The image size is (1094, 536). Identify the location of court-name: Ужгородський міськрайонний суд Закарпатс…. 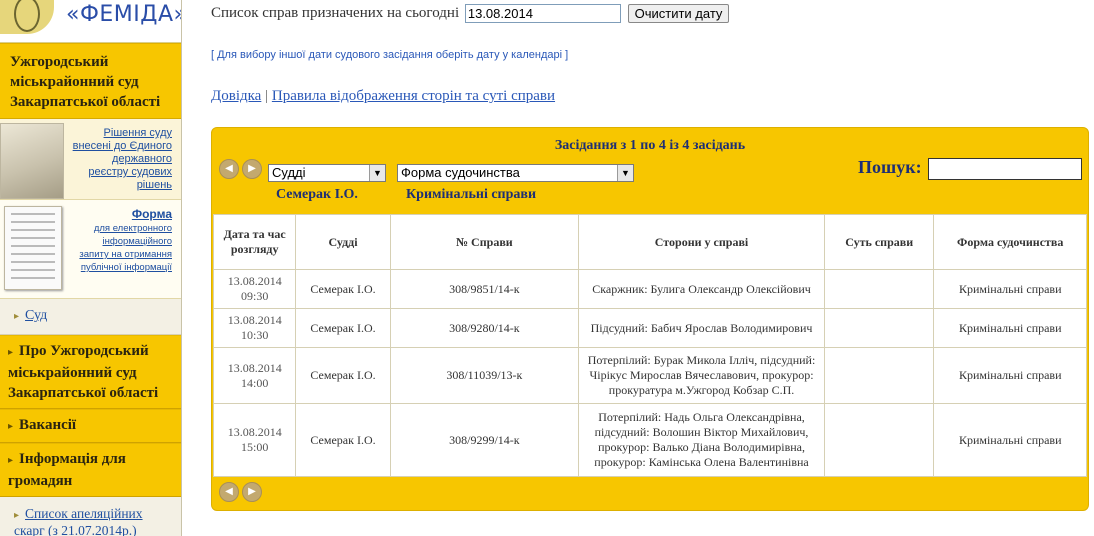
(85, 82).